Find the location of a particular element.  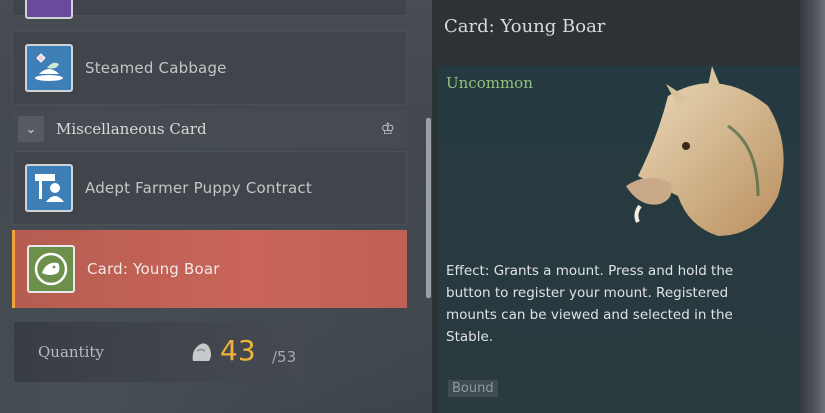

boar-card-icon is located at coordinates (51, 269).